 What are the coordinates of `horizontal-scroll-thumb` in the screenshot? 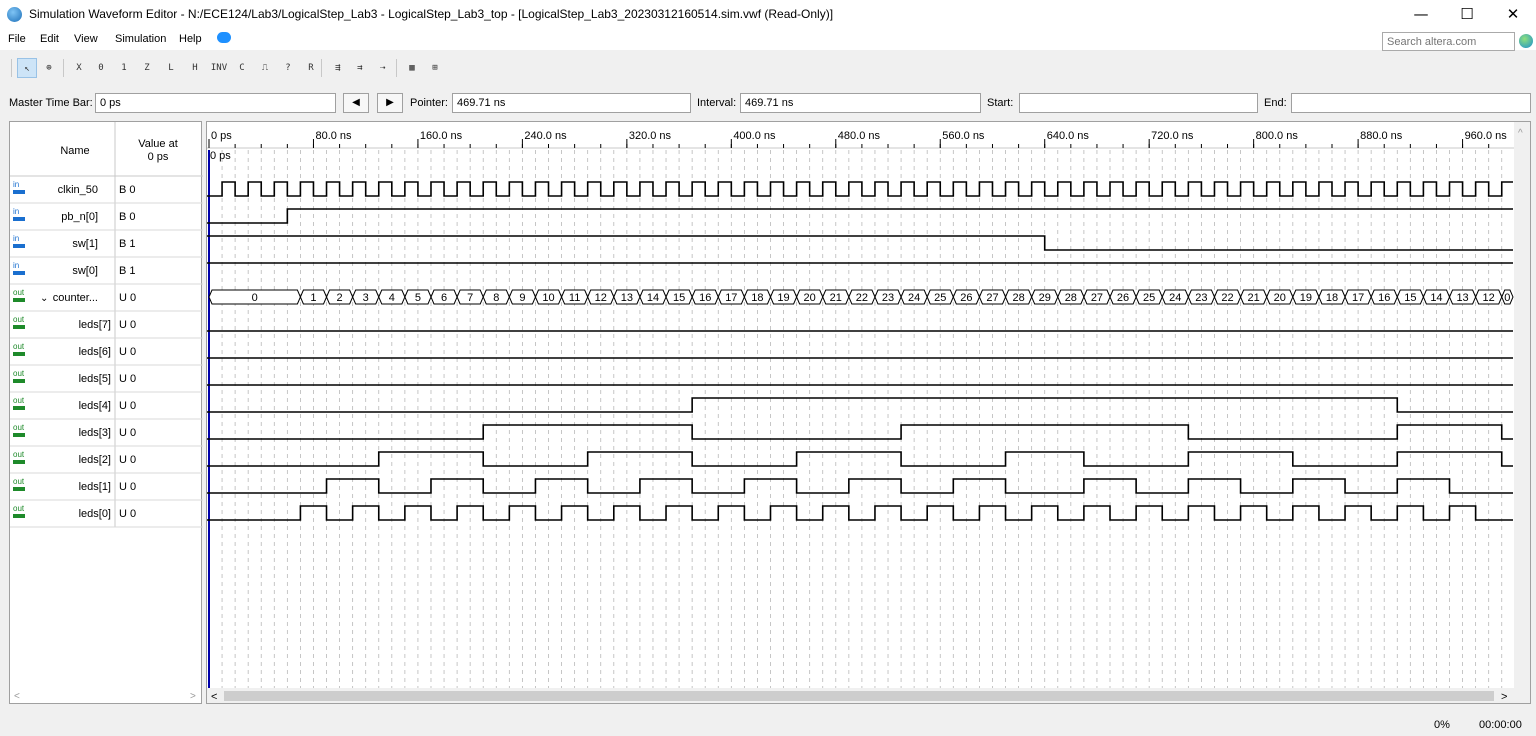 It's located at (859, 696).